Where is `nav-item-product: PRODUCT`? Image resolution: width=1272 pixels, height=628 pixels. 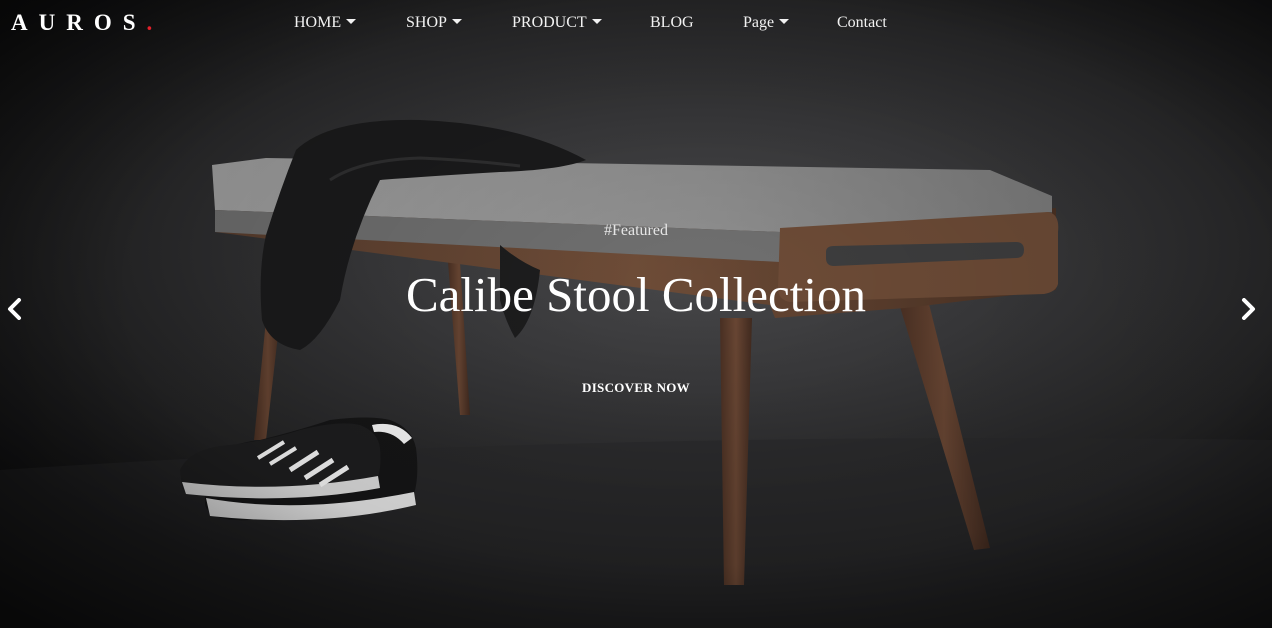
nav-item-product: PRODUCT is located at coordinates (557, 23).